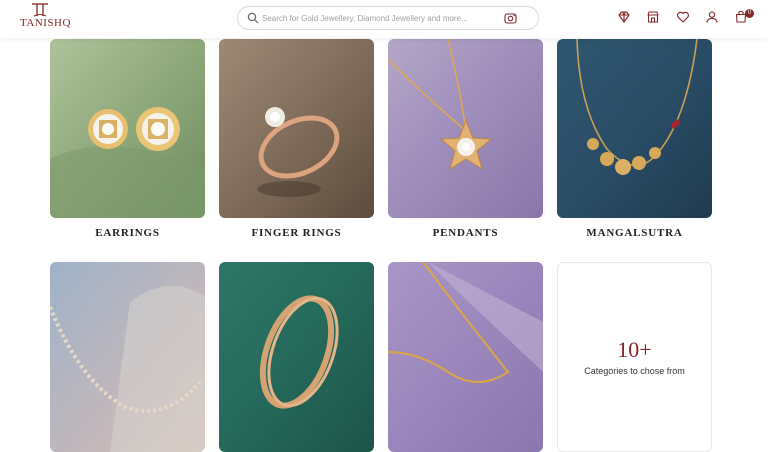 The height and width of the screenshot is (452, 768). Describe the element at coordinates (296, 233) in the screenshot. I see `category-label-finger-rings: FINGER RINGS` at that location.